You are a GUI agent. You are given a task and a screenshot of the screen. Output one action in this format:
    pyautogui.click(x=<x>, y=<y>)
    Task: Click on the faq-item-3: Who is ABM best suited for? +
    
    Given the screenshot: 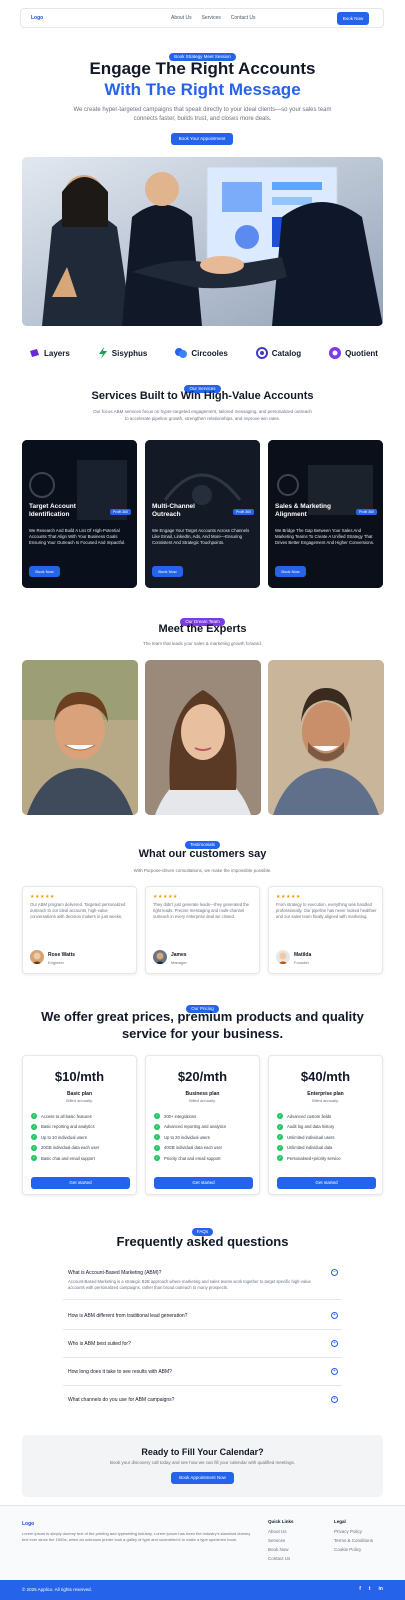 What is the action you would take?
    pyautogui.click(x=202, y=1344)
    